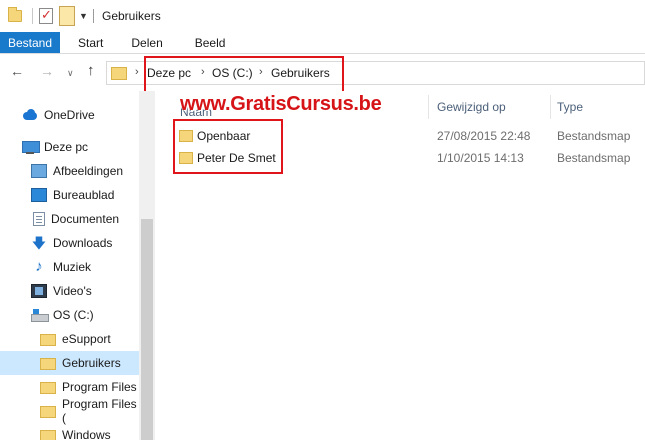 The image size is (645, 440). I want to click on sidebar-item-music: ♪ Muziek, so click(69, 267).